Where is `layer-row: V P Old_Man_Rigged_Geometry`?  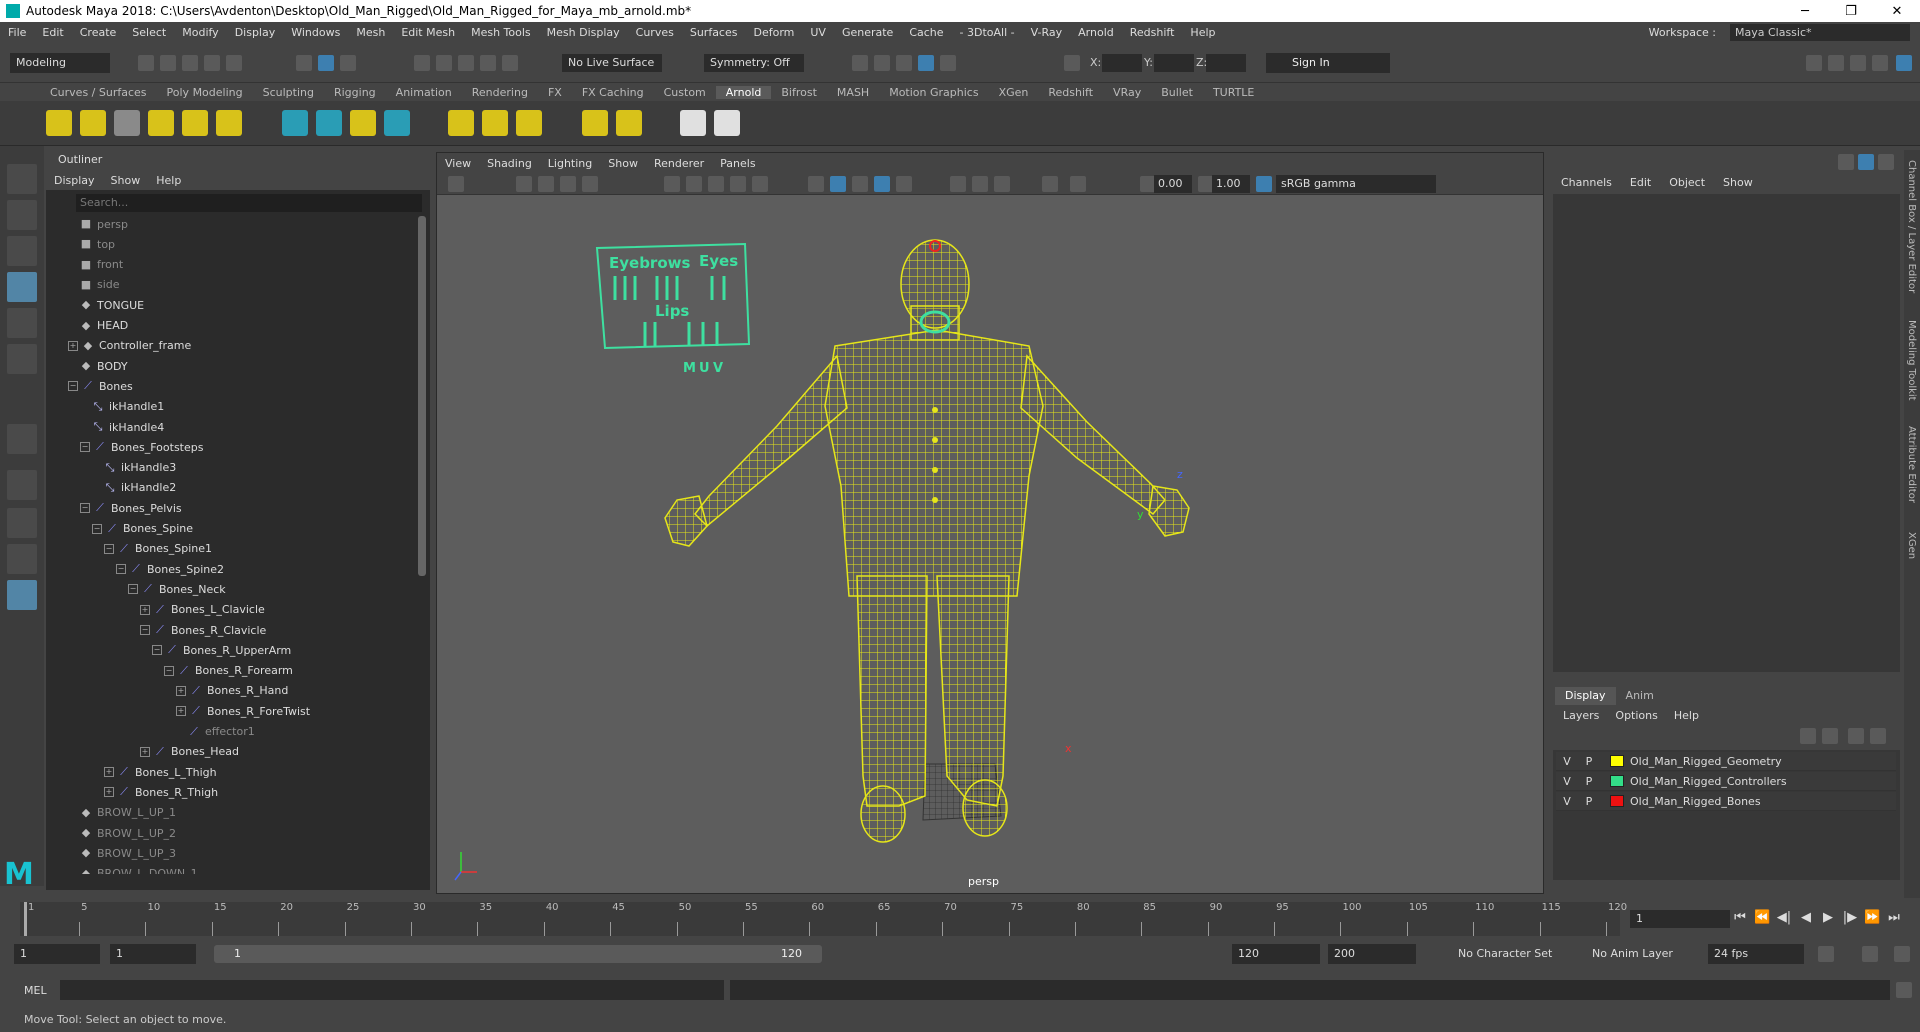 layer-row: V P Old_Man_Rigged_Geometry is located at coordinates (1726, 761).